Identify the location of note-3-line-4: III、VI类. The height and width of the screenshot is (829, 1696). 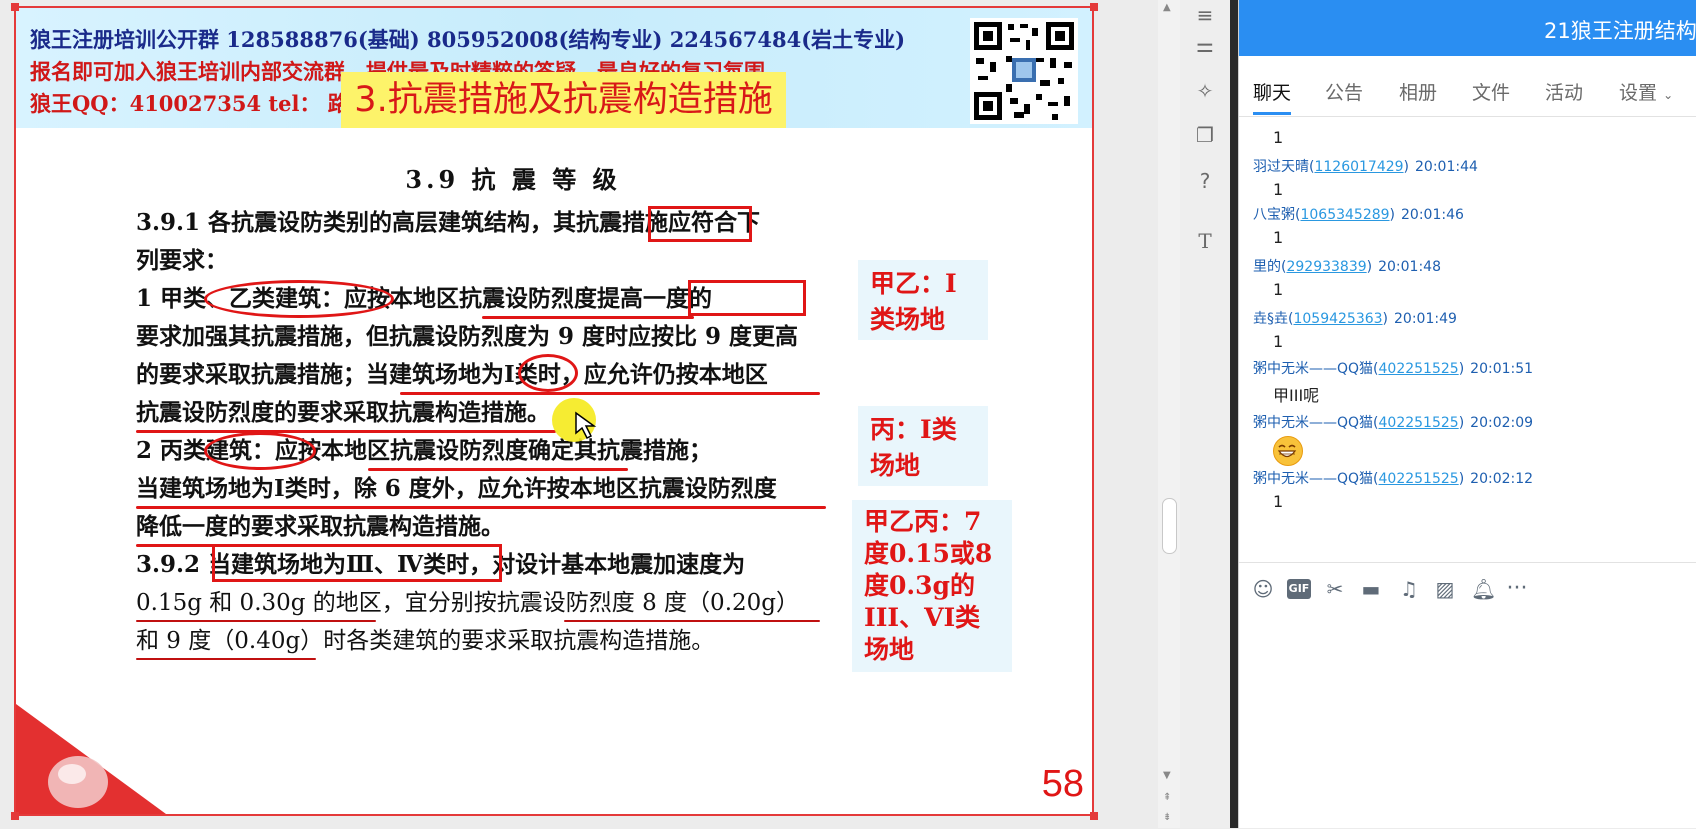
(922, 617).